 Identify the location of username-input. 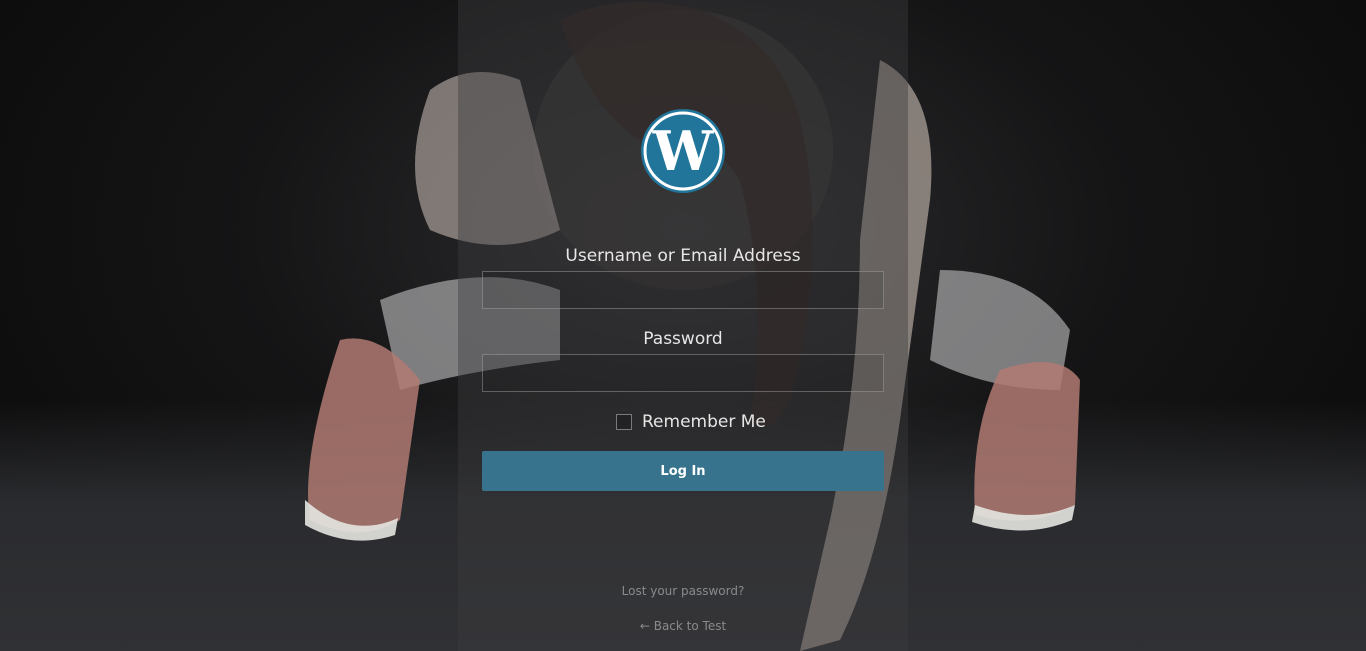
(683, 290).